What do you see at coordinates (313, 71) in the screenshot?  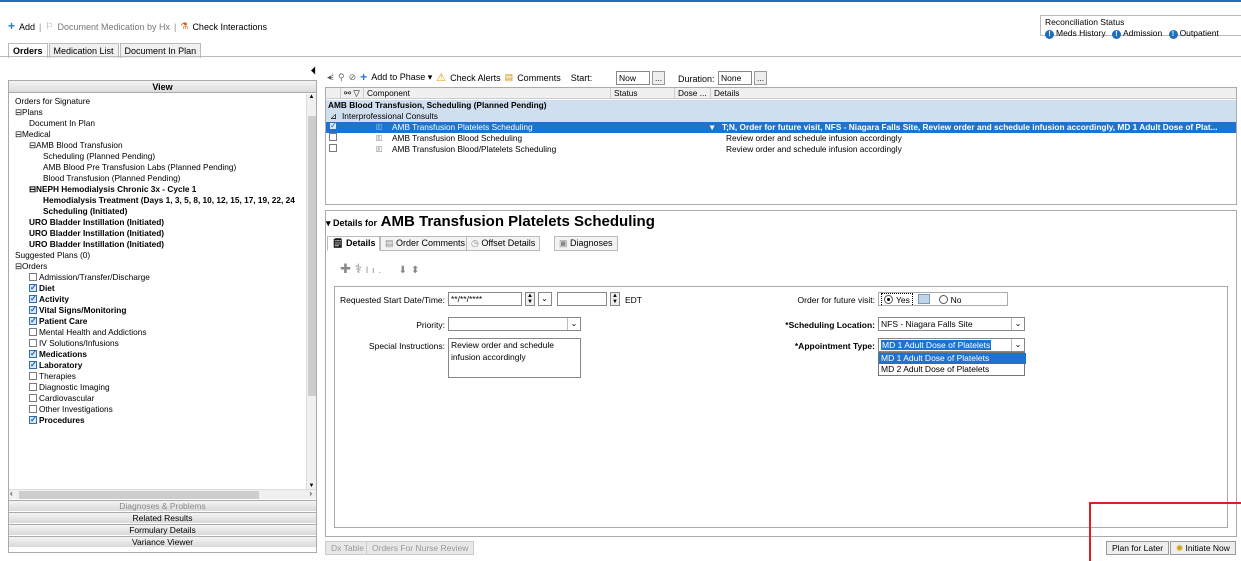 I see `collapse-panel-icon: ⏴` at bounding box center [313, 71].